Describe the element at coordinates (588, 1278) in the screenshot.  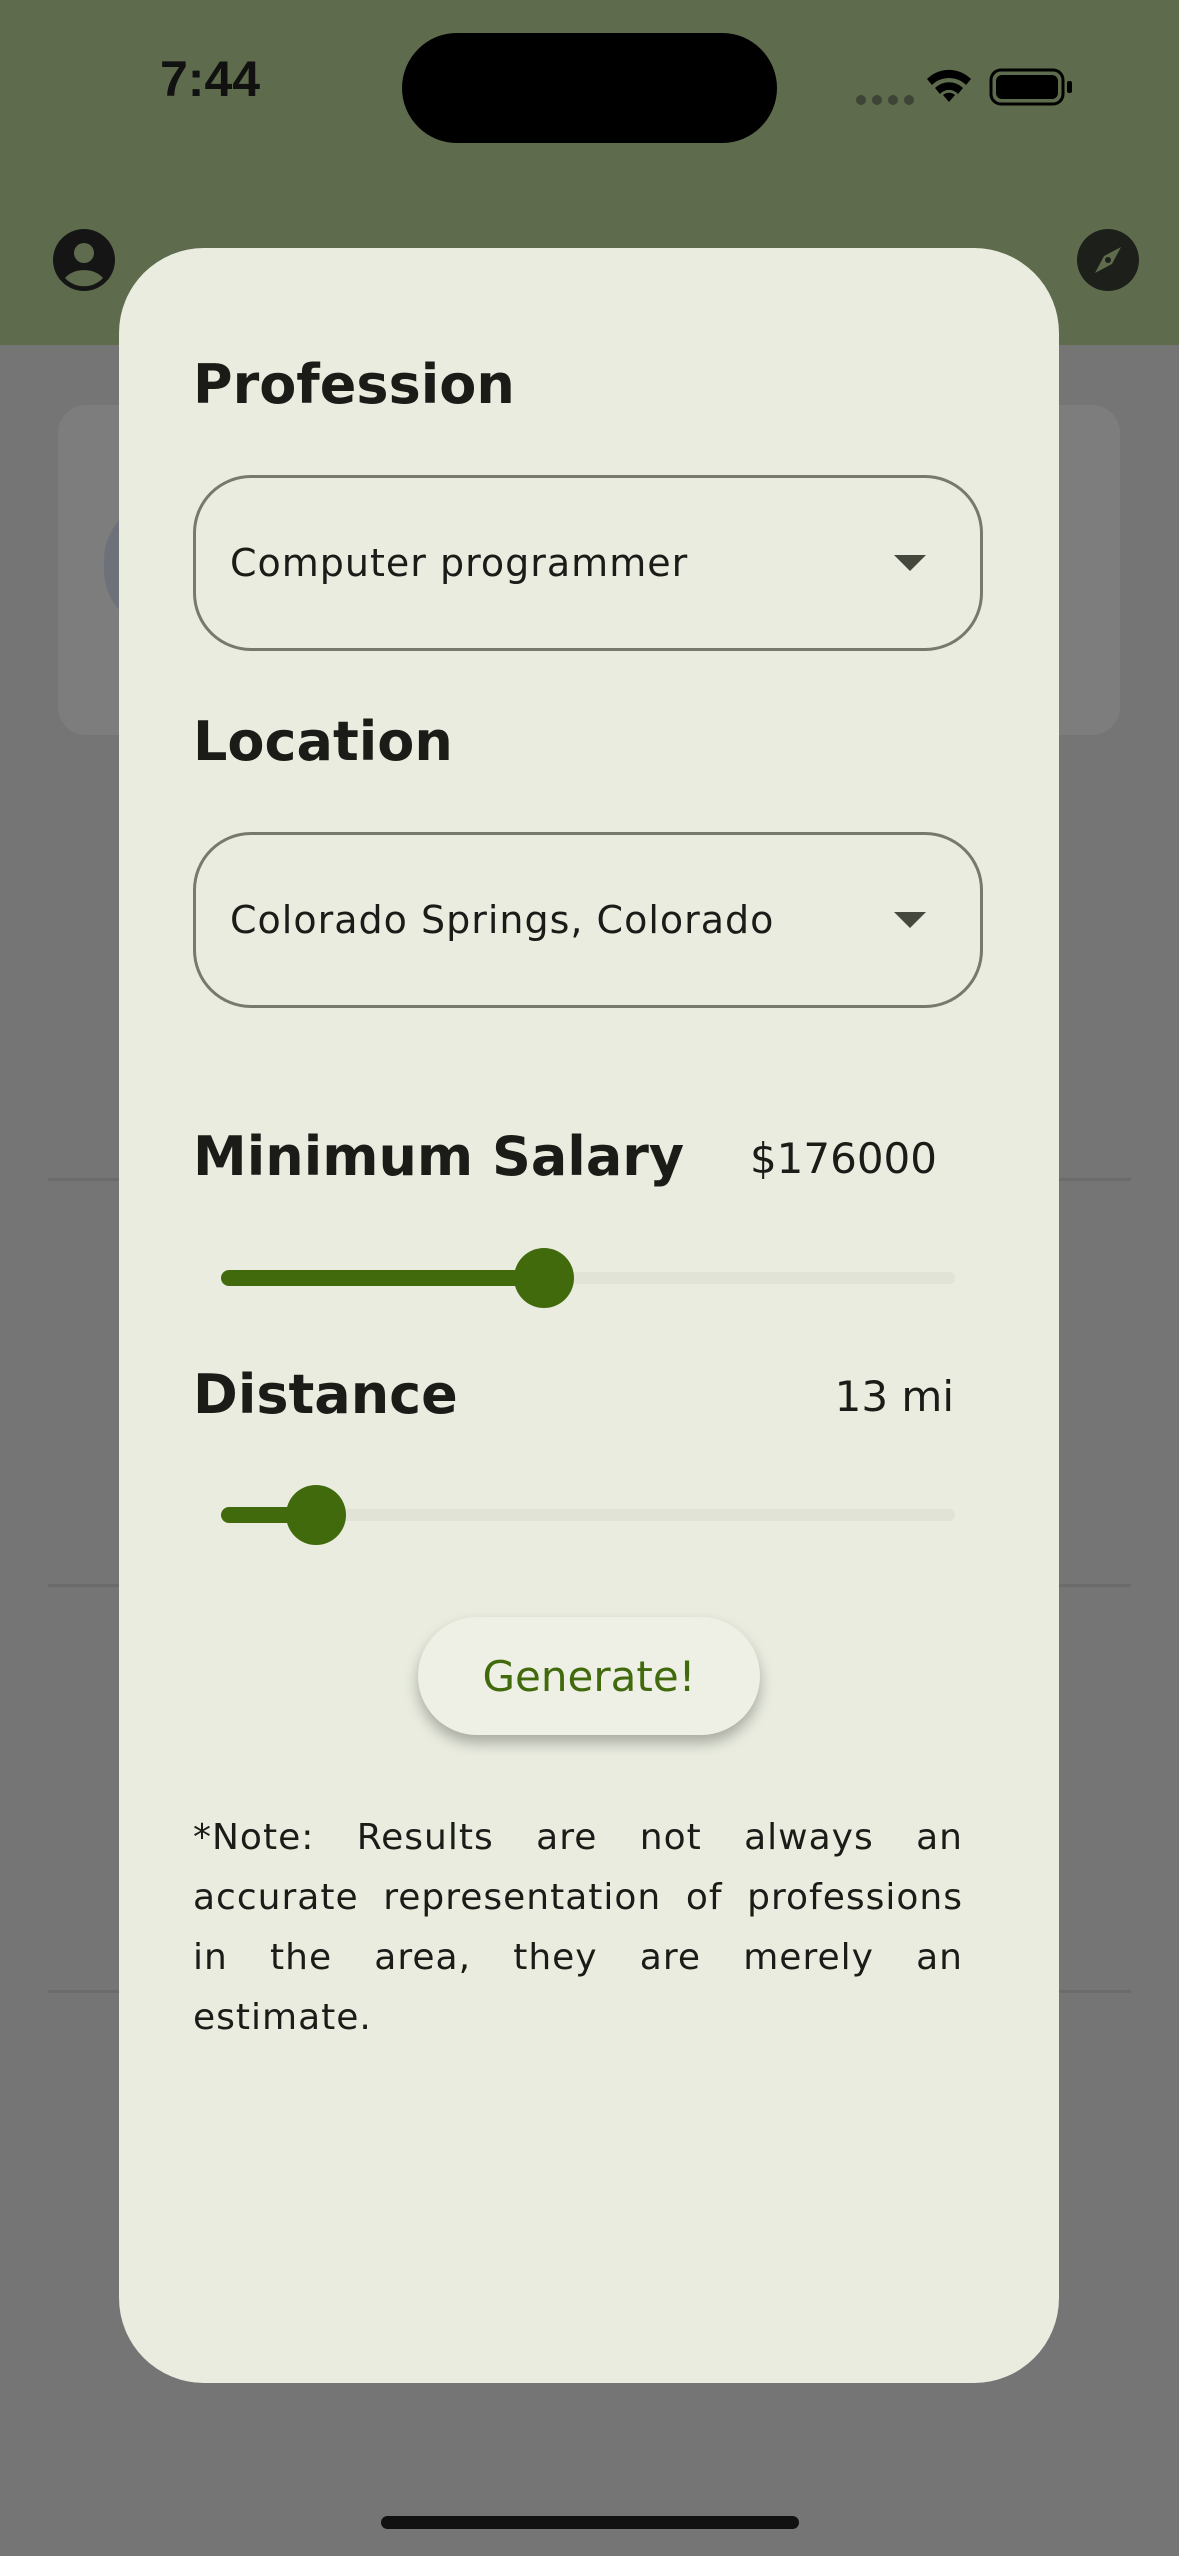
I see `minimum-salary-slider` at that location.